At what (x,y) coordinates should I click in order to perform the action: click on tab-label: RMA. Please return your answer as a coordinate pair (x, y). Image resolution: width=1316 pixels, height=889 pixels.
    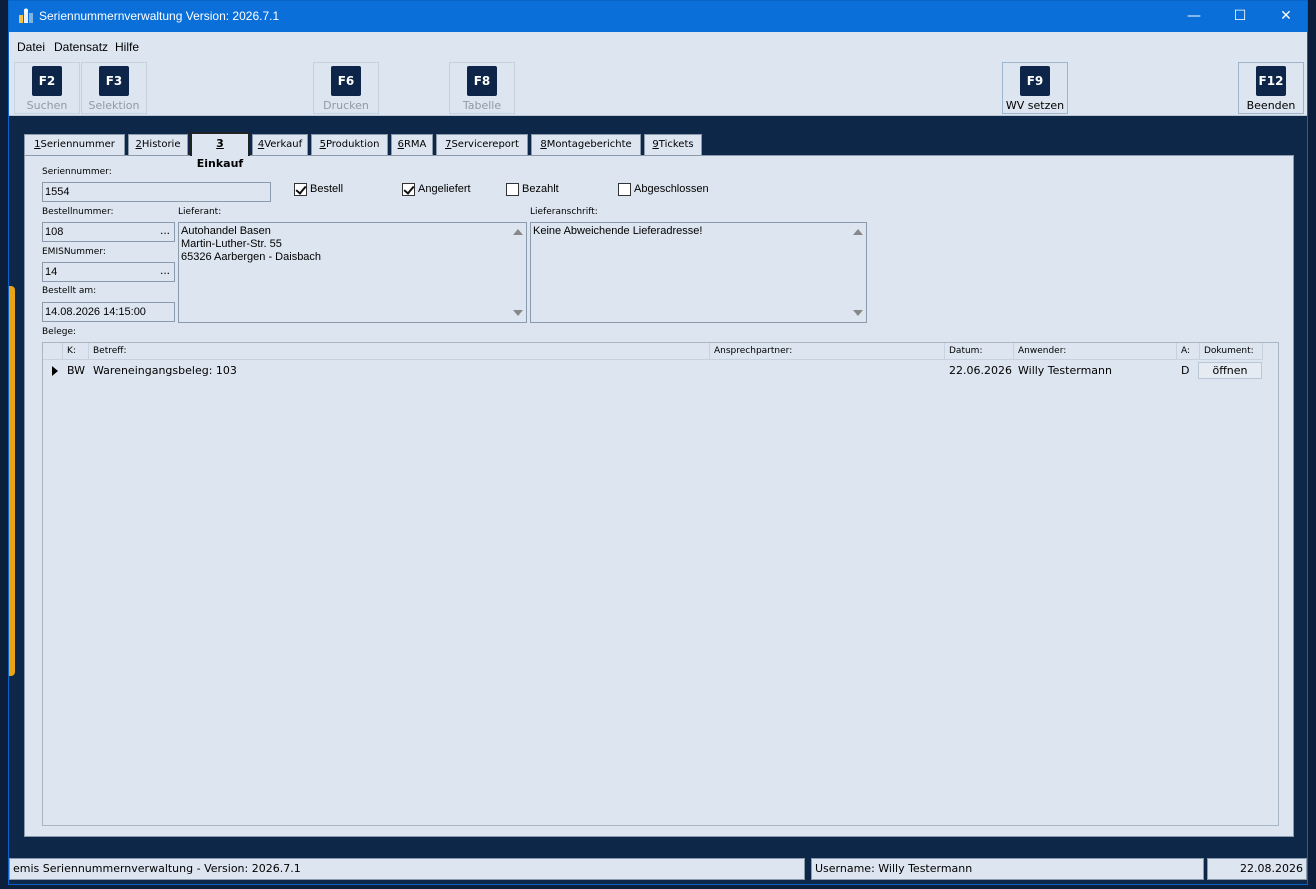
    Looking at the image, I should click on (415, 144).